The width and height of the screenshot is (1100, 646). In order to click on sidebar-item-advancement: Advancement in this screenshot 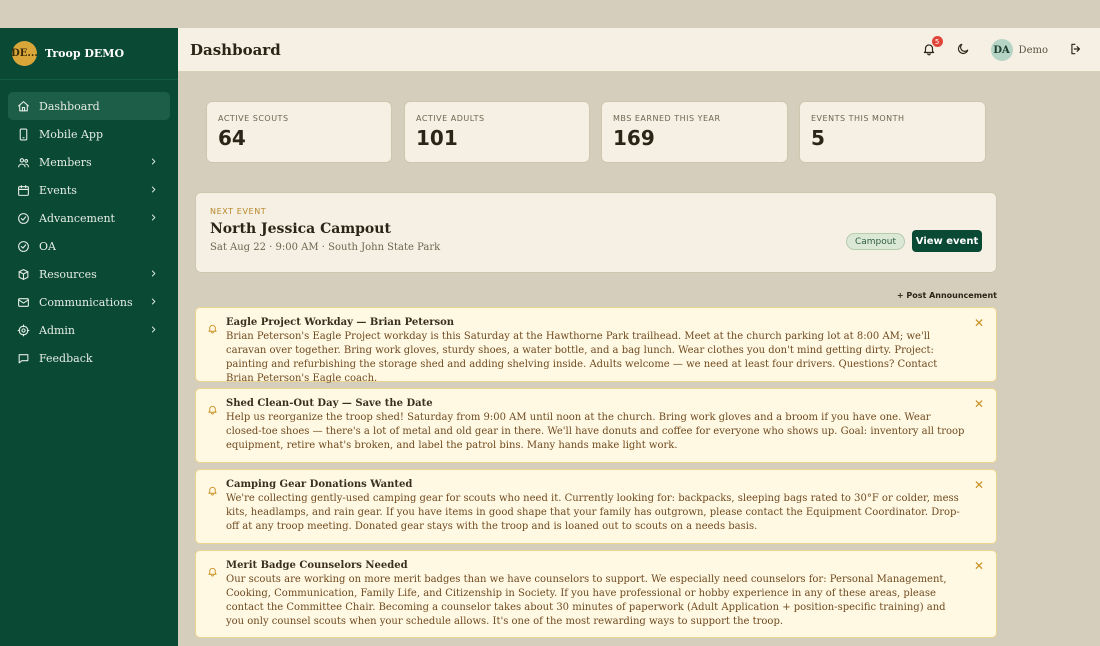, I will do `click(89, 218)`.